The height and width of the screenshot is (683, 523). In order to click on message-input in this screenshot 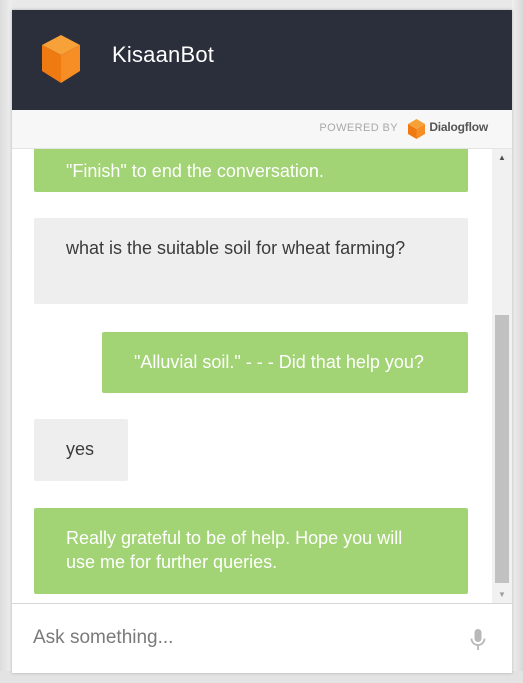, I will do `click(243, 638)`.